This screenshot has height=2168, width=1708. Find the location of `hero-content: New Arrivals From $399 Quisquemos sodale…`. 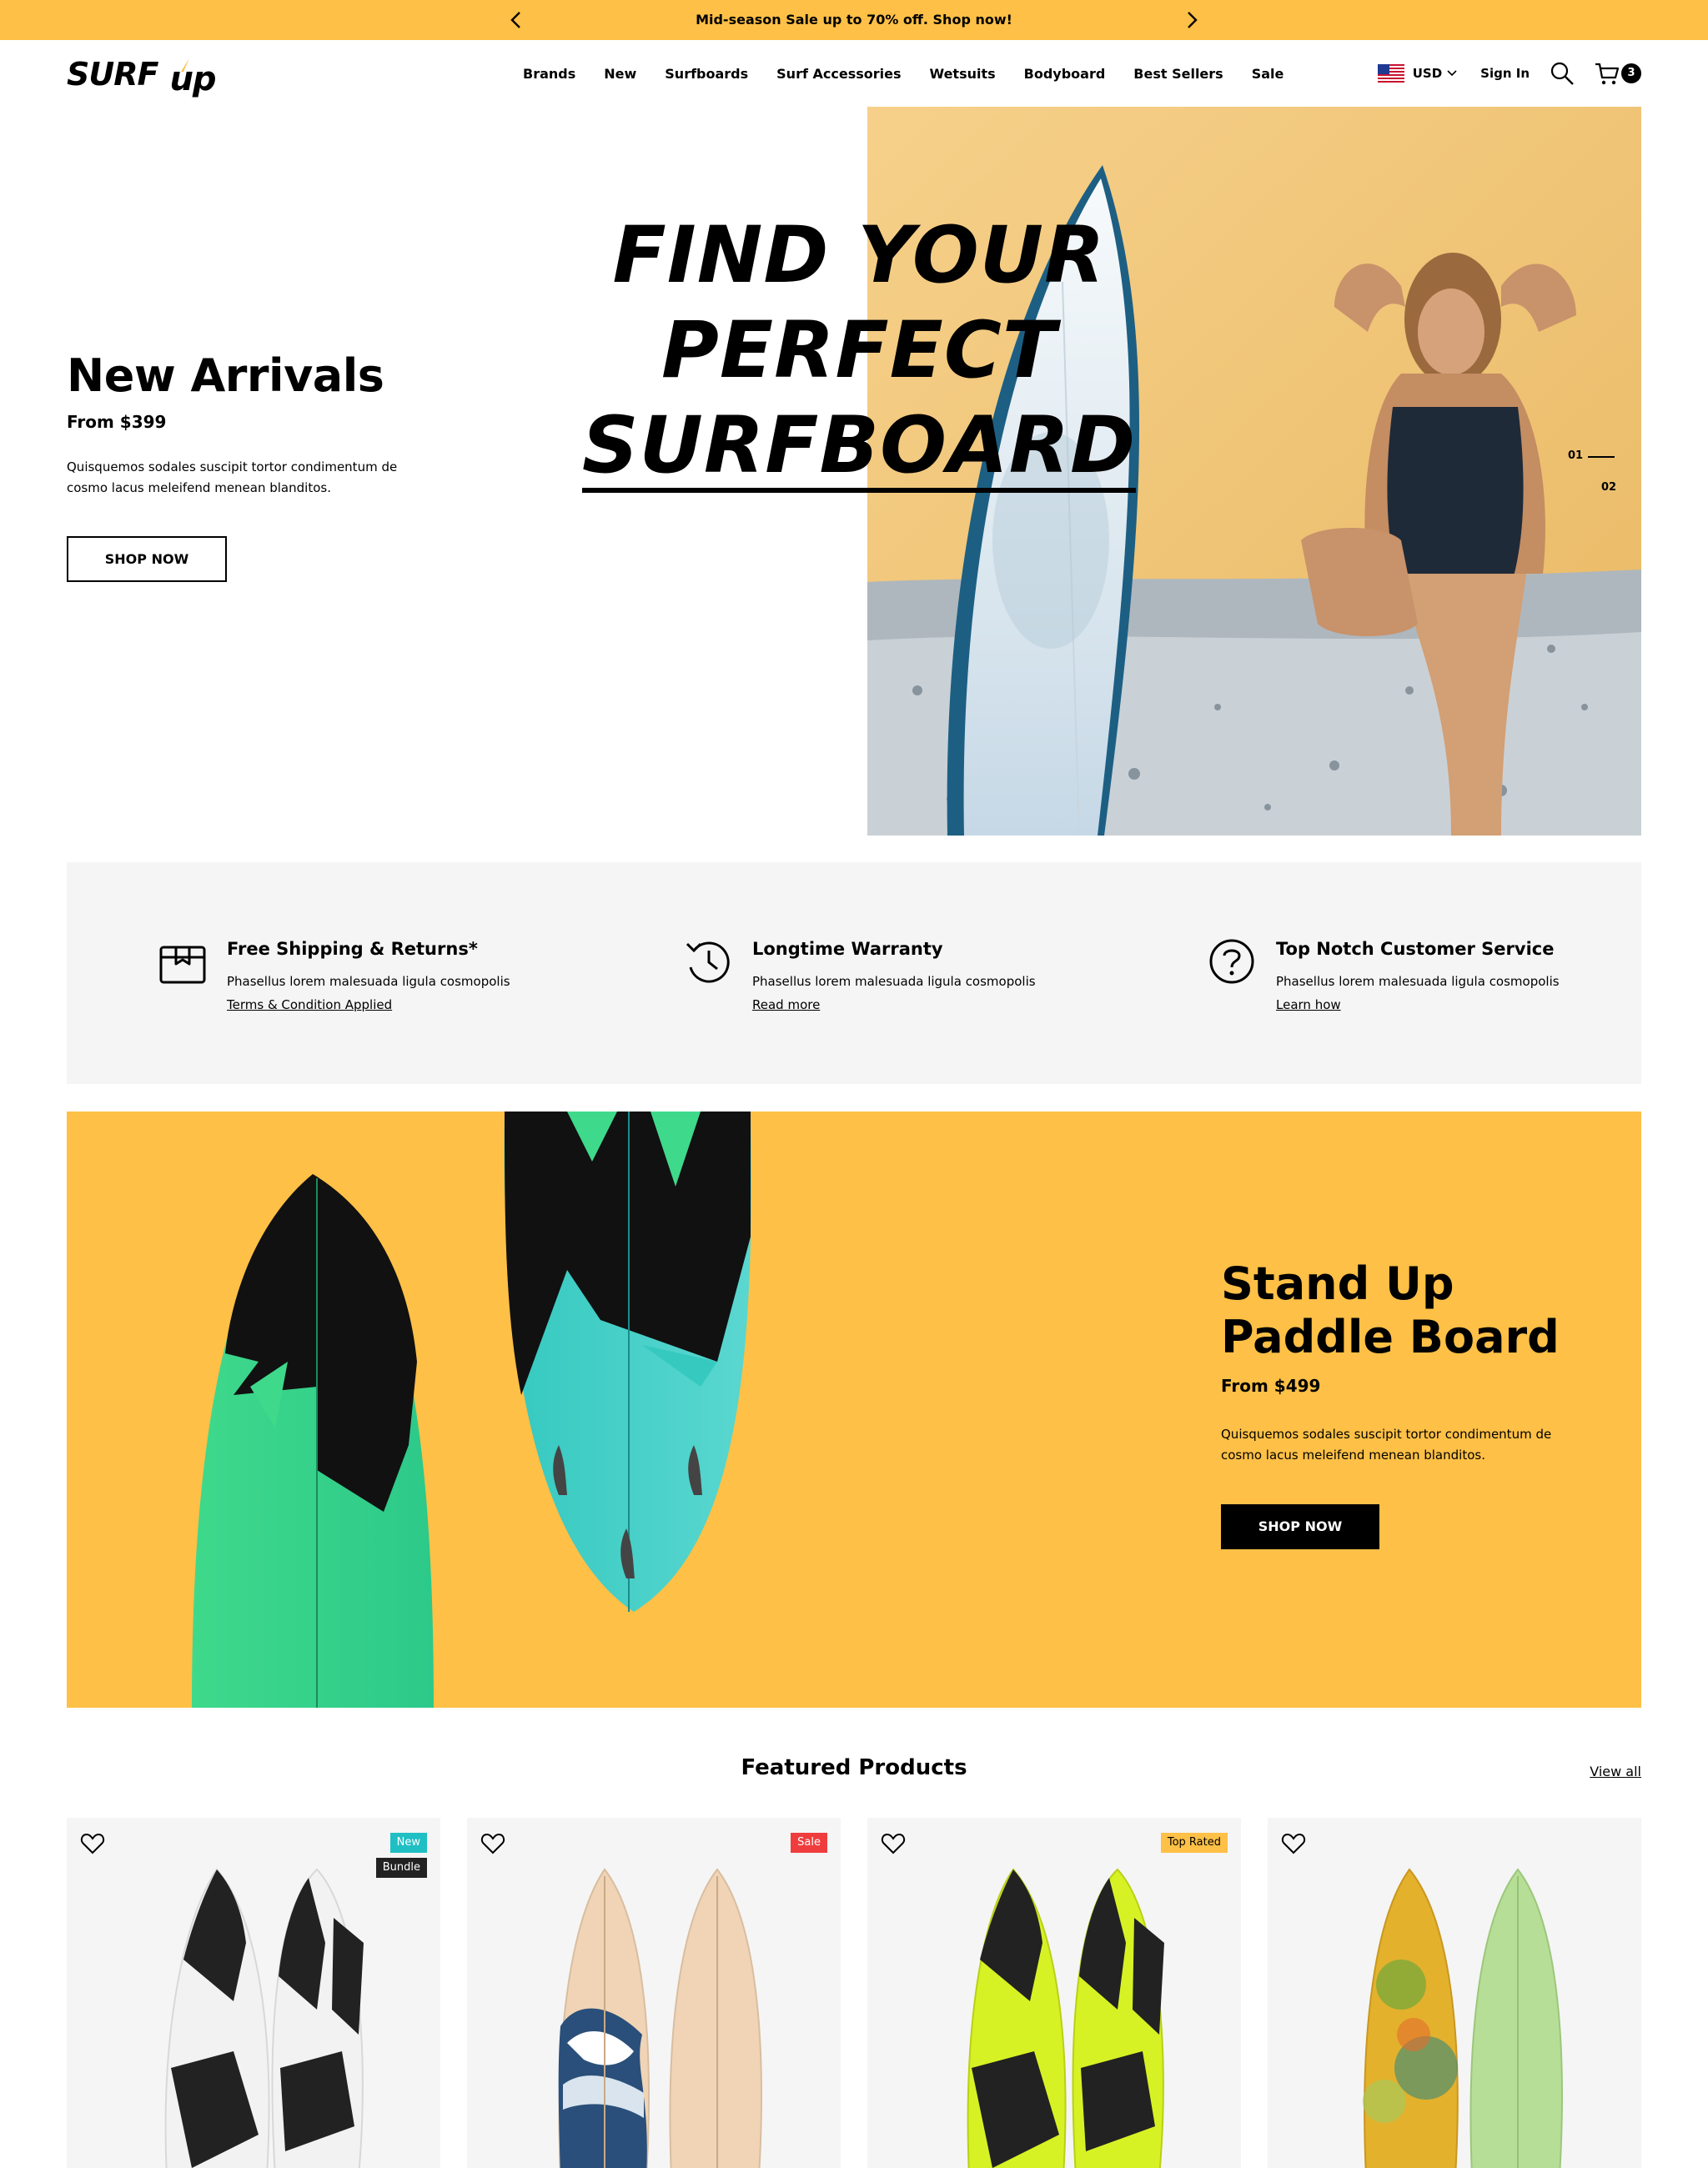

hero-content: New Arrivals From $399 Quisquemos sodale… is located at coordinates (250, 466).